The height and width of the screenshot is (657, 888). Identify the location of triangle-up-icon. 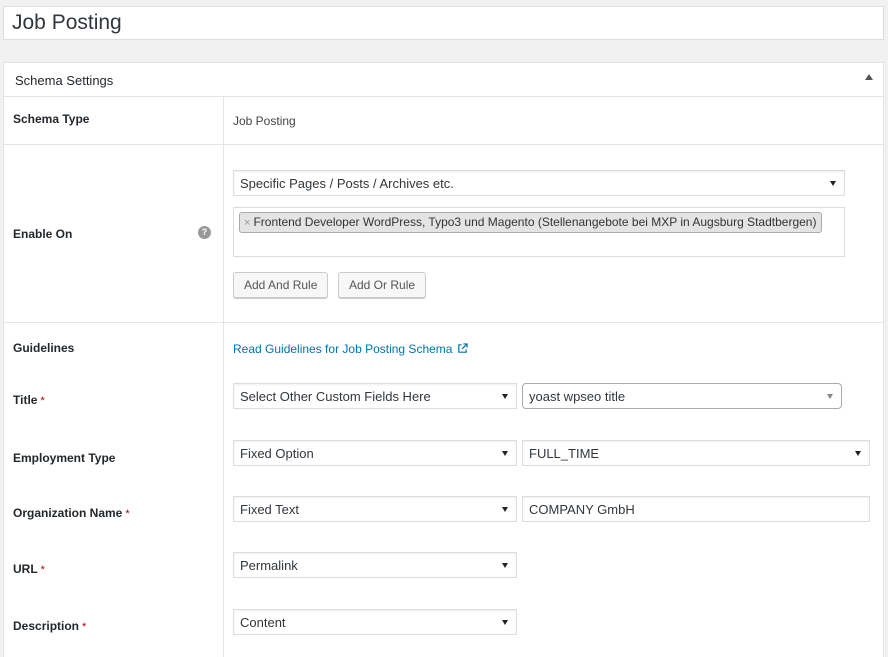
(869, 77).